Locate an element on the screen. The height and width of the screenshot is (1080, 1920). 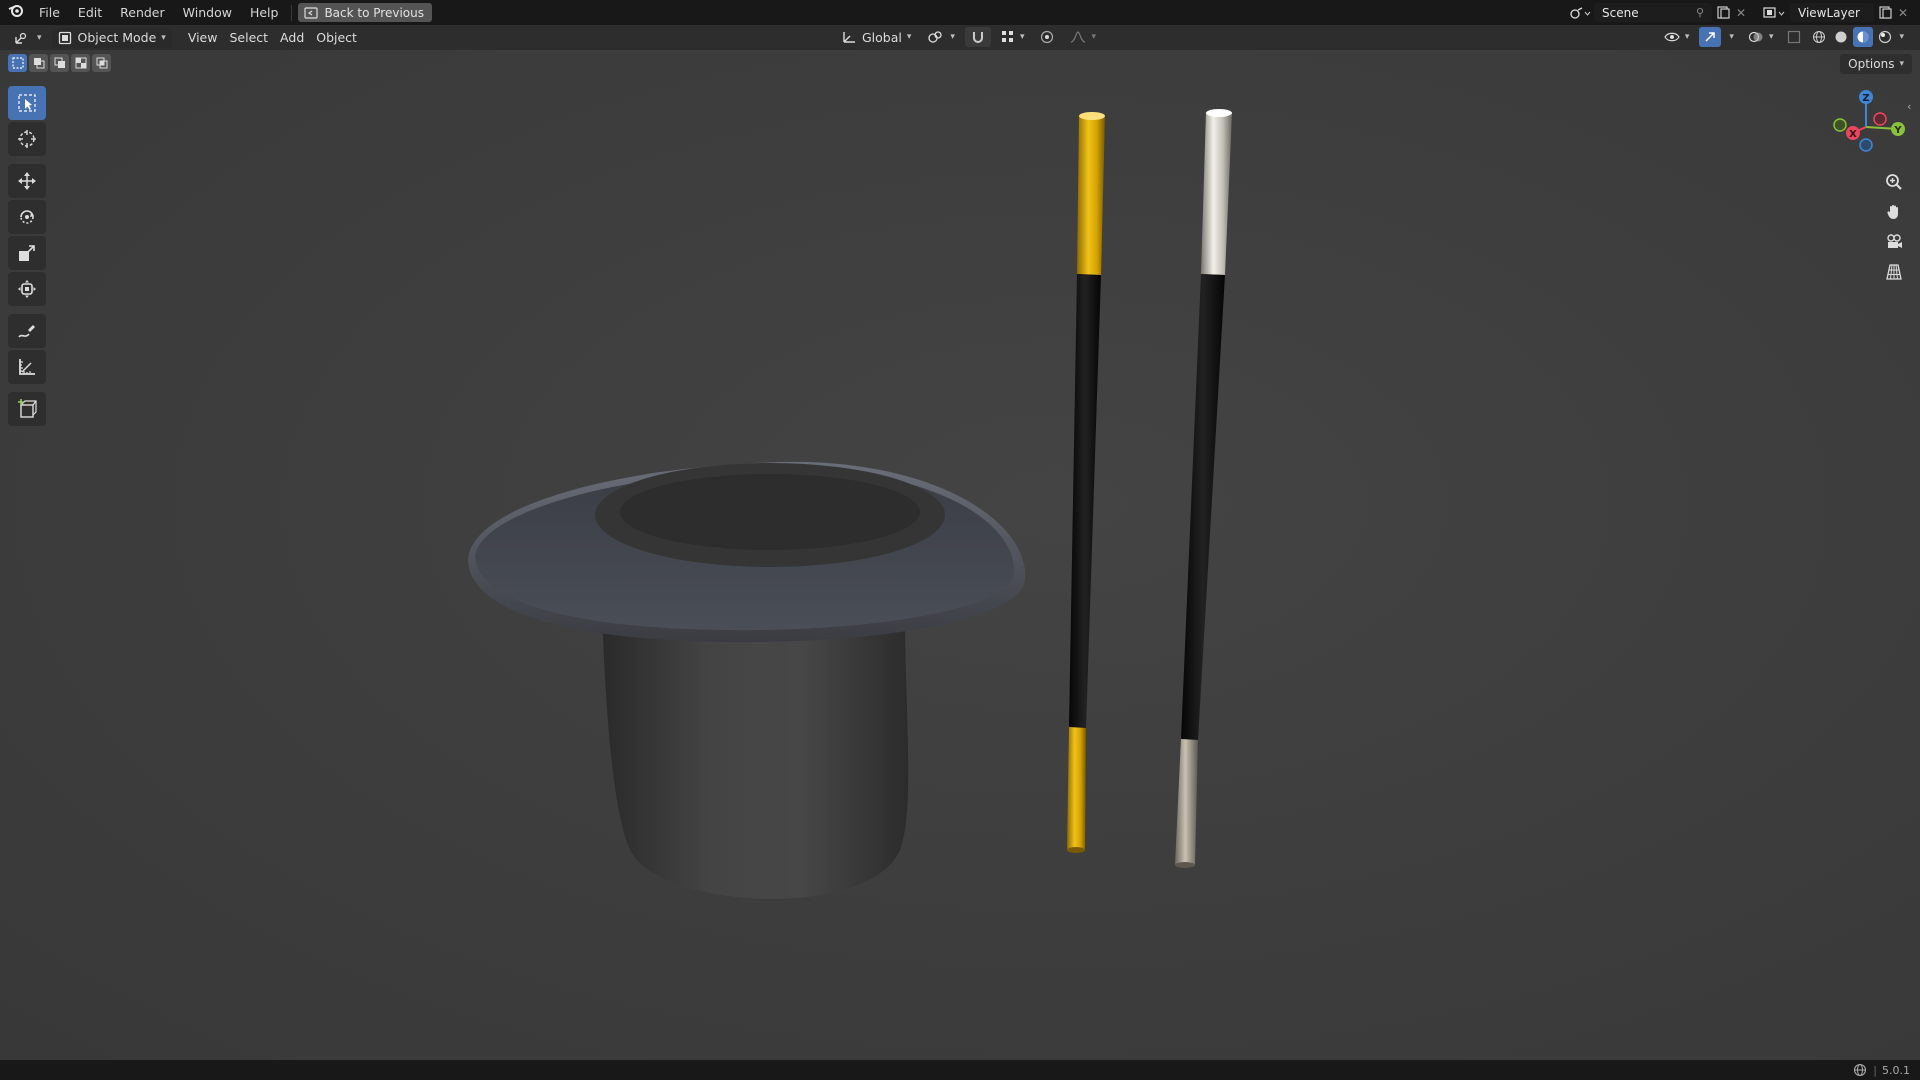
material-sphere-icon is located at coordinates (1863, 37).